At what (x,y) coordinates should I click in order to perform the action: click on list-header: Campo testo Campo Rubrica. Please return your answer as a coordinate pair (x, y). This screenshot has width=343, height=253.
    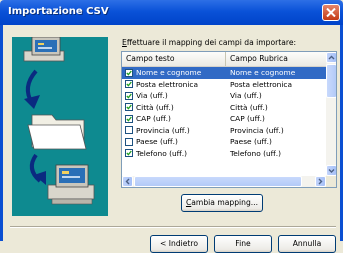
    Looking at the image, I should click on (224, 59).